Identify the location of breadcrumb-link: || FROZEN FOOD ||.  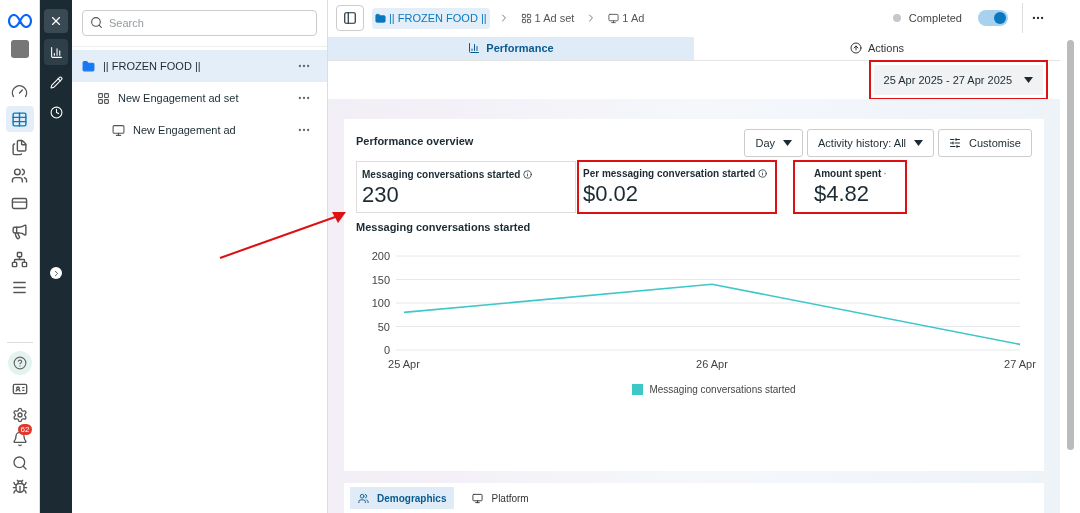
(431, 18).